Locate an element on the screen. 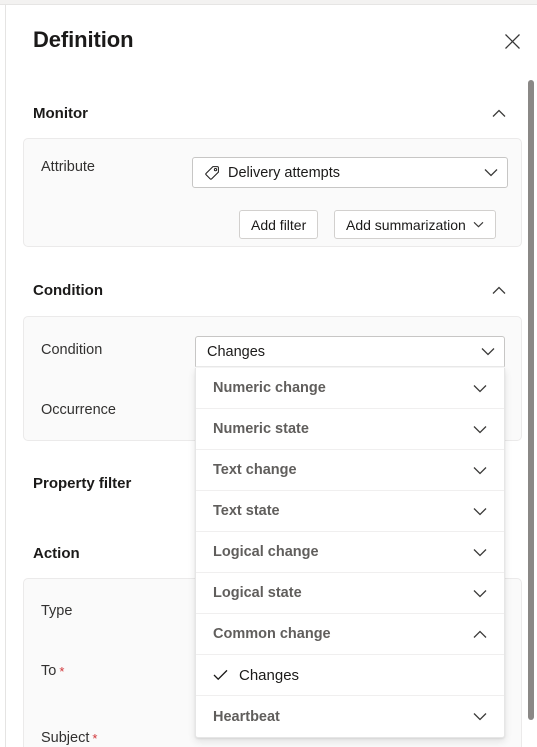  section-title-monitor: Monitor is located at coordinates (60, 113).